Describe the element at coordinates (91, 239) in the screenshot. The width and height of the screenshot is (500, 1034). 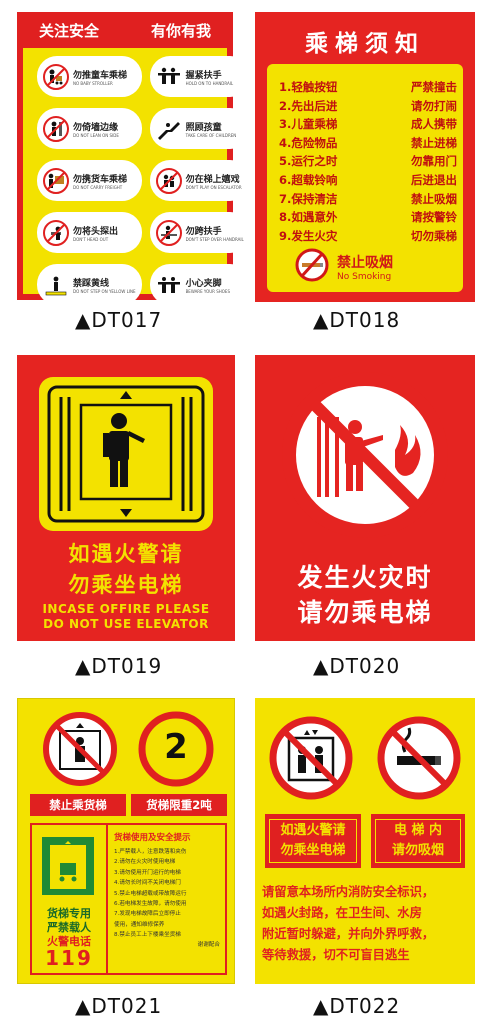
I see `dt017-item-en: DON'T HEAD OUT` at that location.